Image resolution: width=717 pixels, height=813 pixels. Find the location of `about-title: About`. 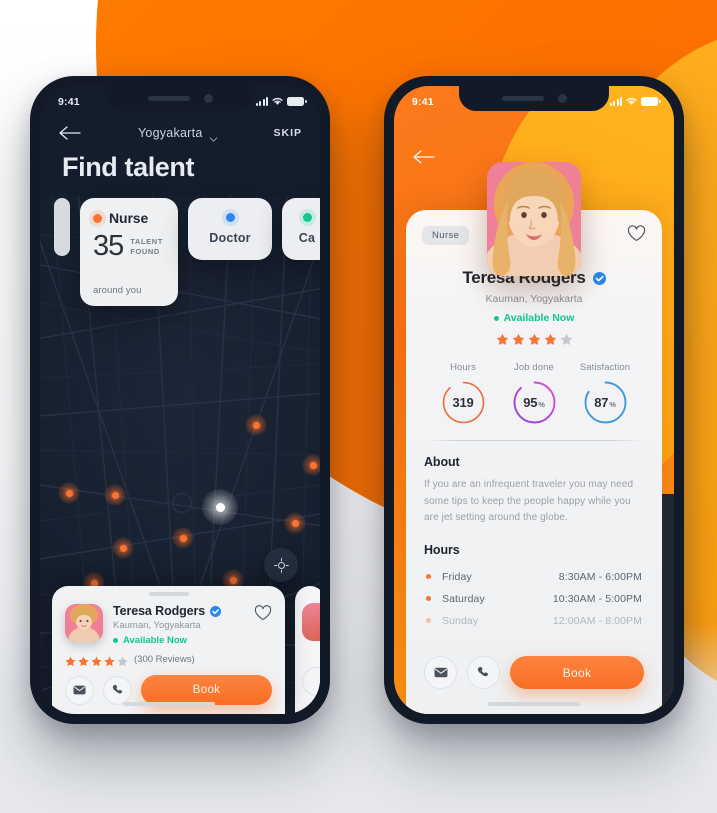

about-title: About is located at coordinates (442, 462).